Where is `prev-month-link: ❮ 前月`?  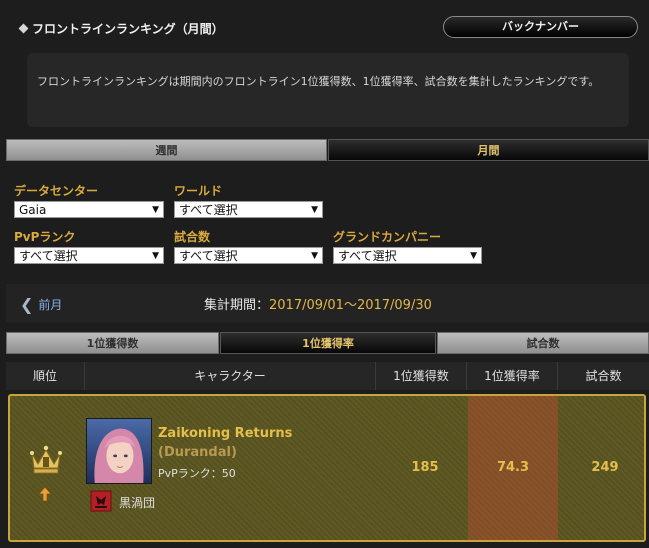
prev-month-link: ❮ 前月 is located at coordinates (41, 304).